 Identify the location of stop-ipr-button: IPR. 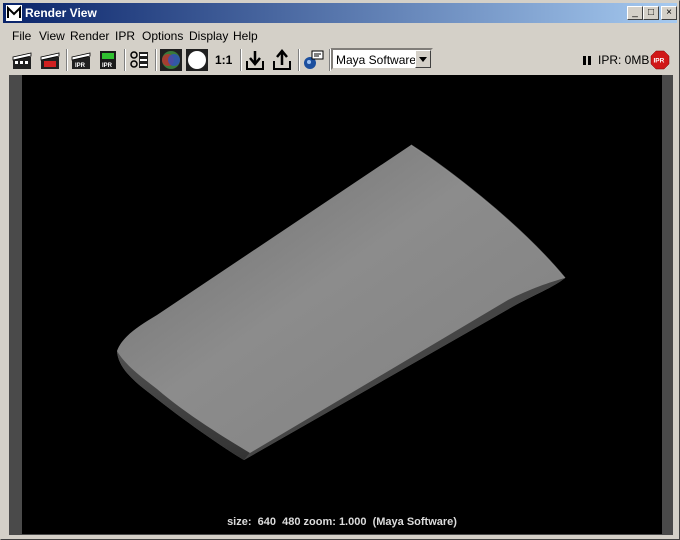
(660, 60).